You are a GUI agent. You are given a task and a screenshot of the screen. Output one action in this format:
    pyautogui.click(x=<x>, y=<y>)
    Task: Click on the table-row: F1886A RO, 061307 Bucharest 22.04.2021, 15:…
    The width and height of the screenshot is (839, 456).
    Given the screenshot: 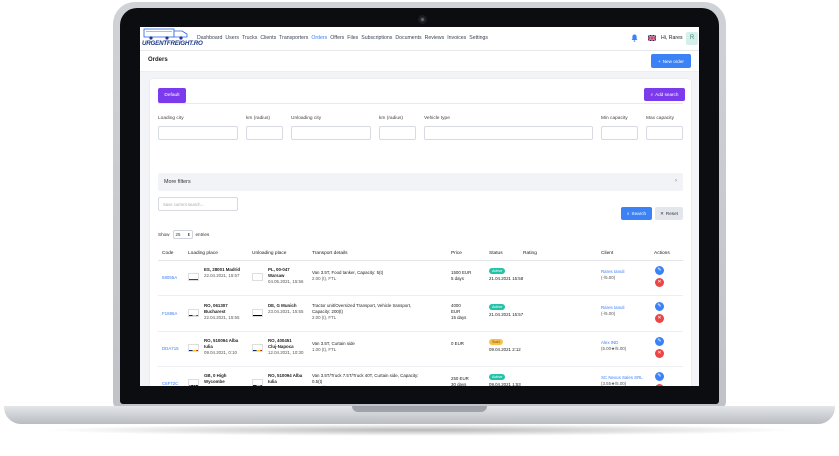 What is the action you would take?
    pyautogui.click(x=420, y=314)
    